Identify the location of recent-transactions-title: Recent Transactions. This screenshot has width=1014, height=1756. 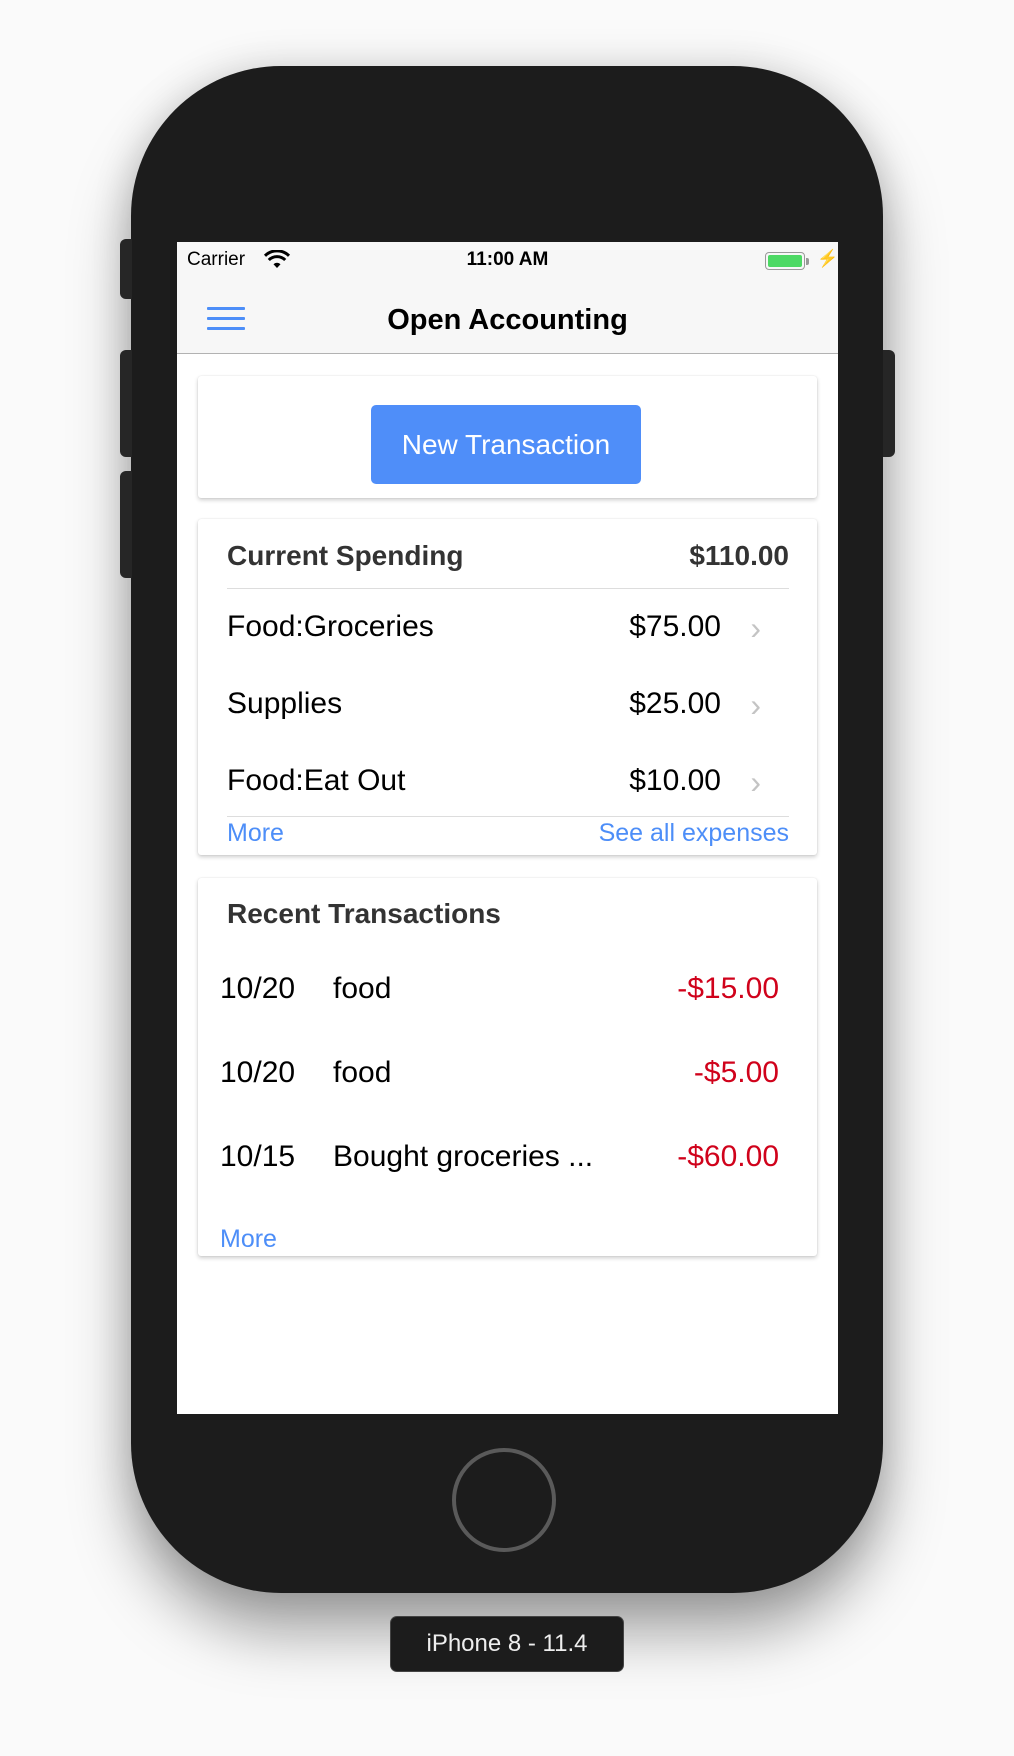
(364, 913).